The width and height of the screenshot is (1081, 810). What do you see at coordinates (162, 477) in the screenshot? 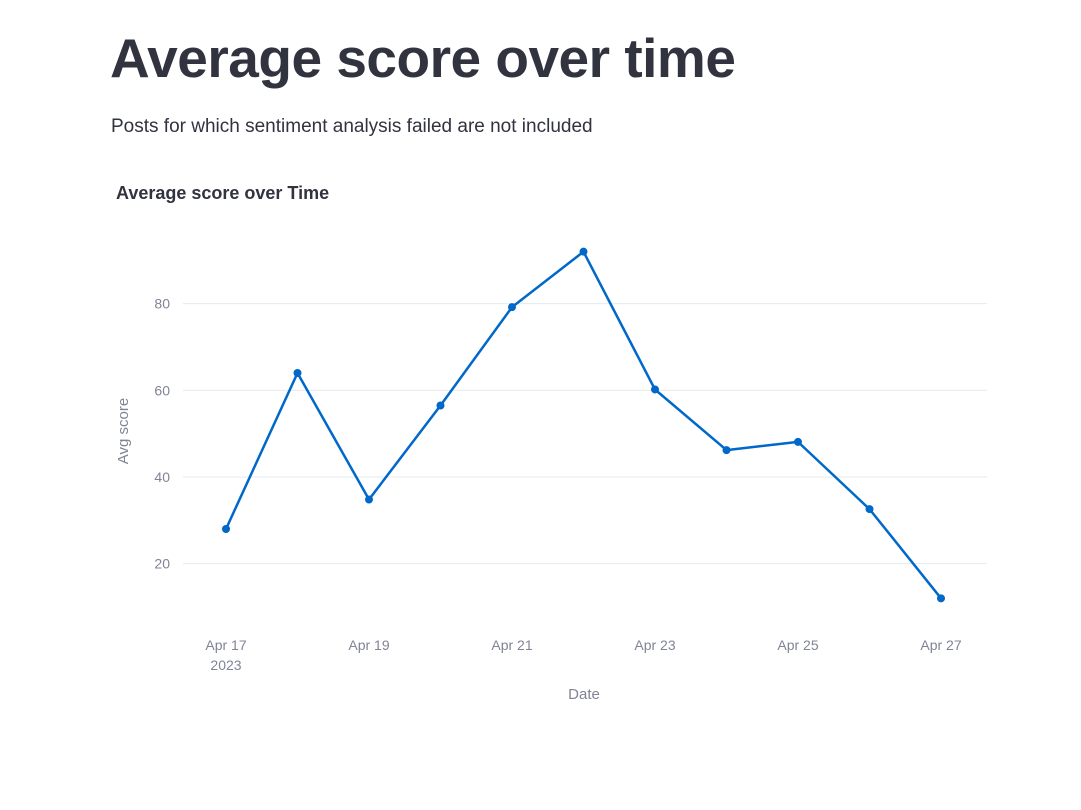
I see `y-tick-label: 40` at bounding box center [162, 477].